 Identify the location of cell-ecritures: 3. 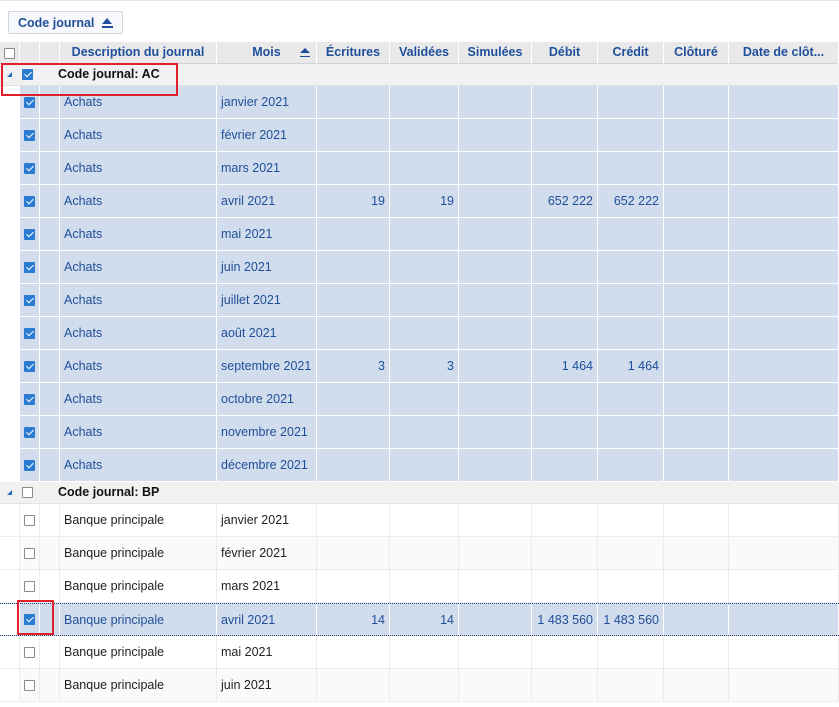
(353, 366).